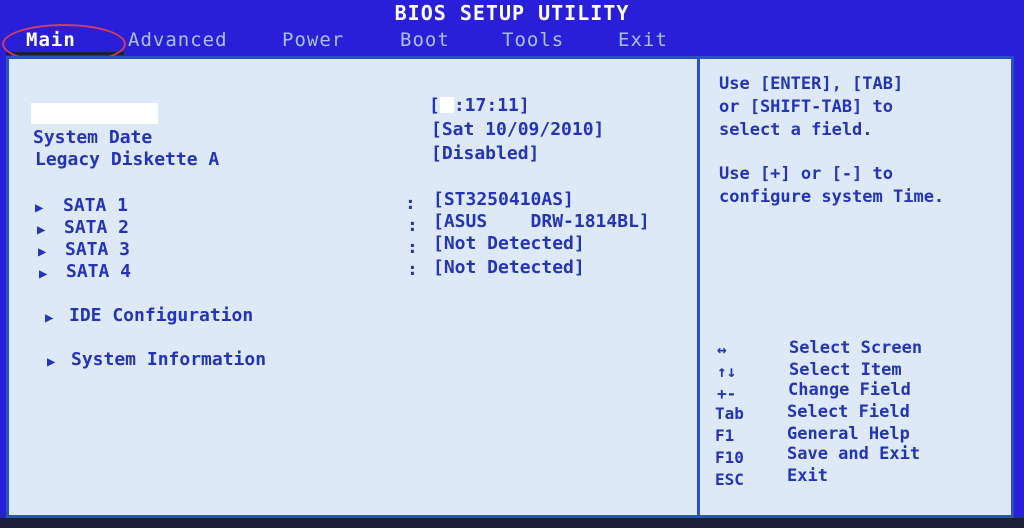 The image size is (1024, 528). What do you see at coordinates (97, 250) in the screenshot?
I see `sata3-label: SATA 3` at bounding box center [97, 250].